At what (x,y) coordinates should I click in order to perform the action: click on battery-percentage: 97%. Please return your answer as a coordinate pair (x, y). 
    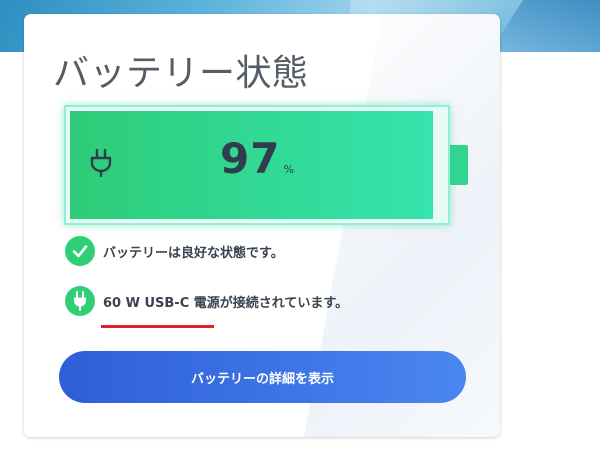
    Looking at the image, I should click on (257, 158).